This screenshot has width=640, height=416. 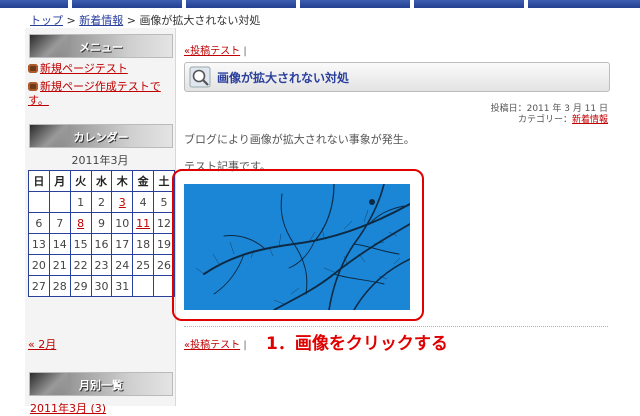 I want to click on calendar-day: 6, so click(x=39, y=223).